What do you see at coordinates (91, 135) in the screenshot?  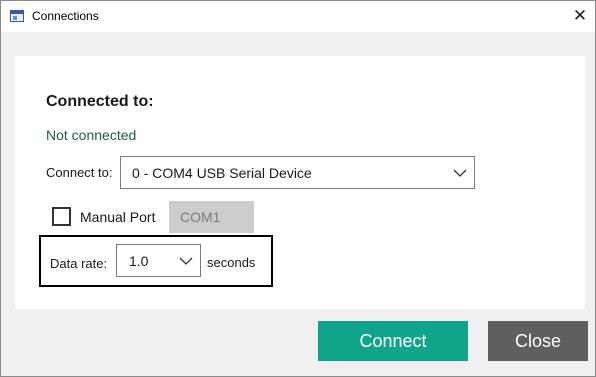 I see `connection-status: Not connected` at bounding box center [91, 135].